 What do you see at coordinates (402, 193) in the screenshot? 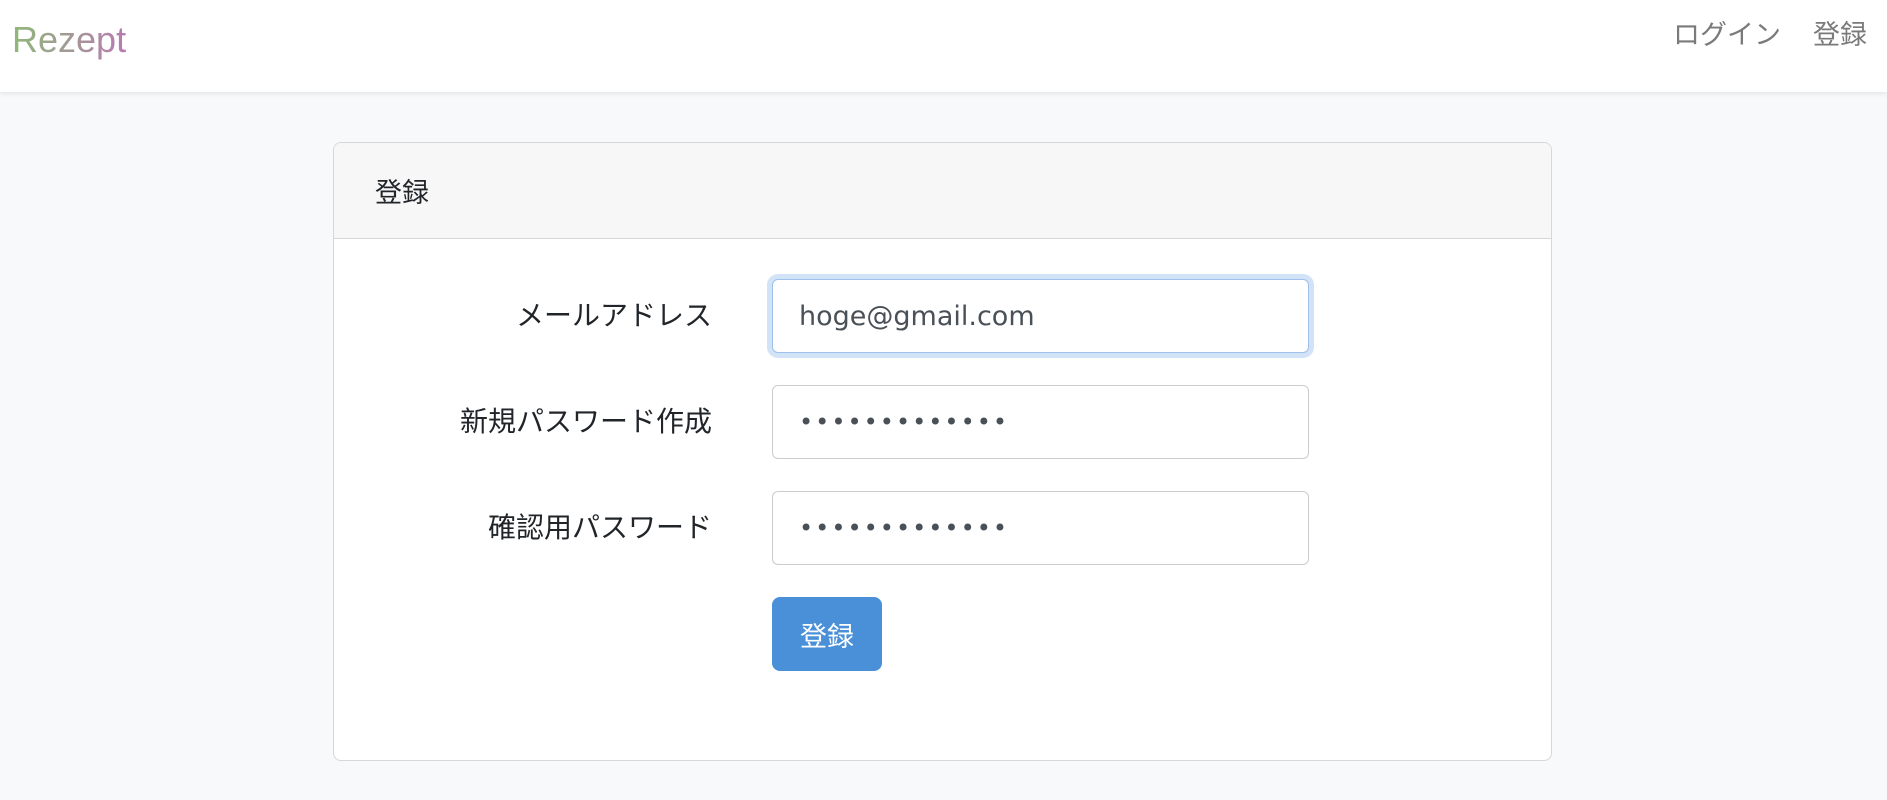
I see `card-title: 登録` at bounding box center [402, 193].